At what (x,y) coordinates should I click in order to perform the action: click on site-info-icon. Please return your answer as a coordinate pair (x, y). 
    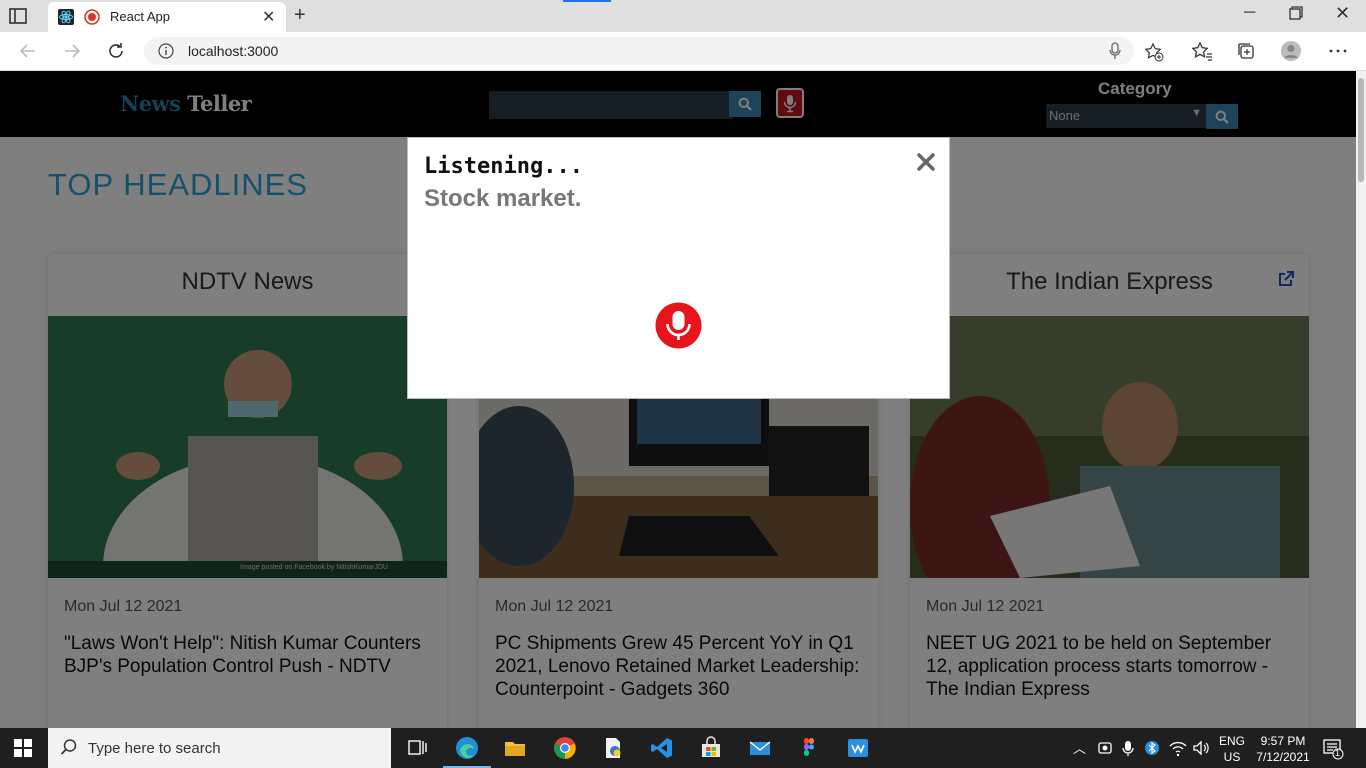
    Looking at the image, I should click on (166, 51).